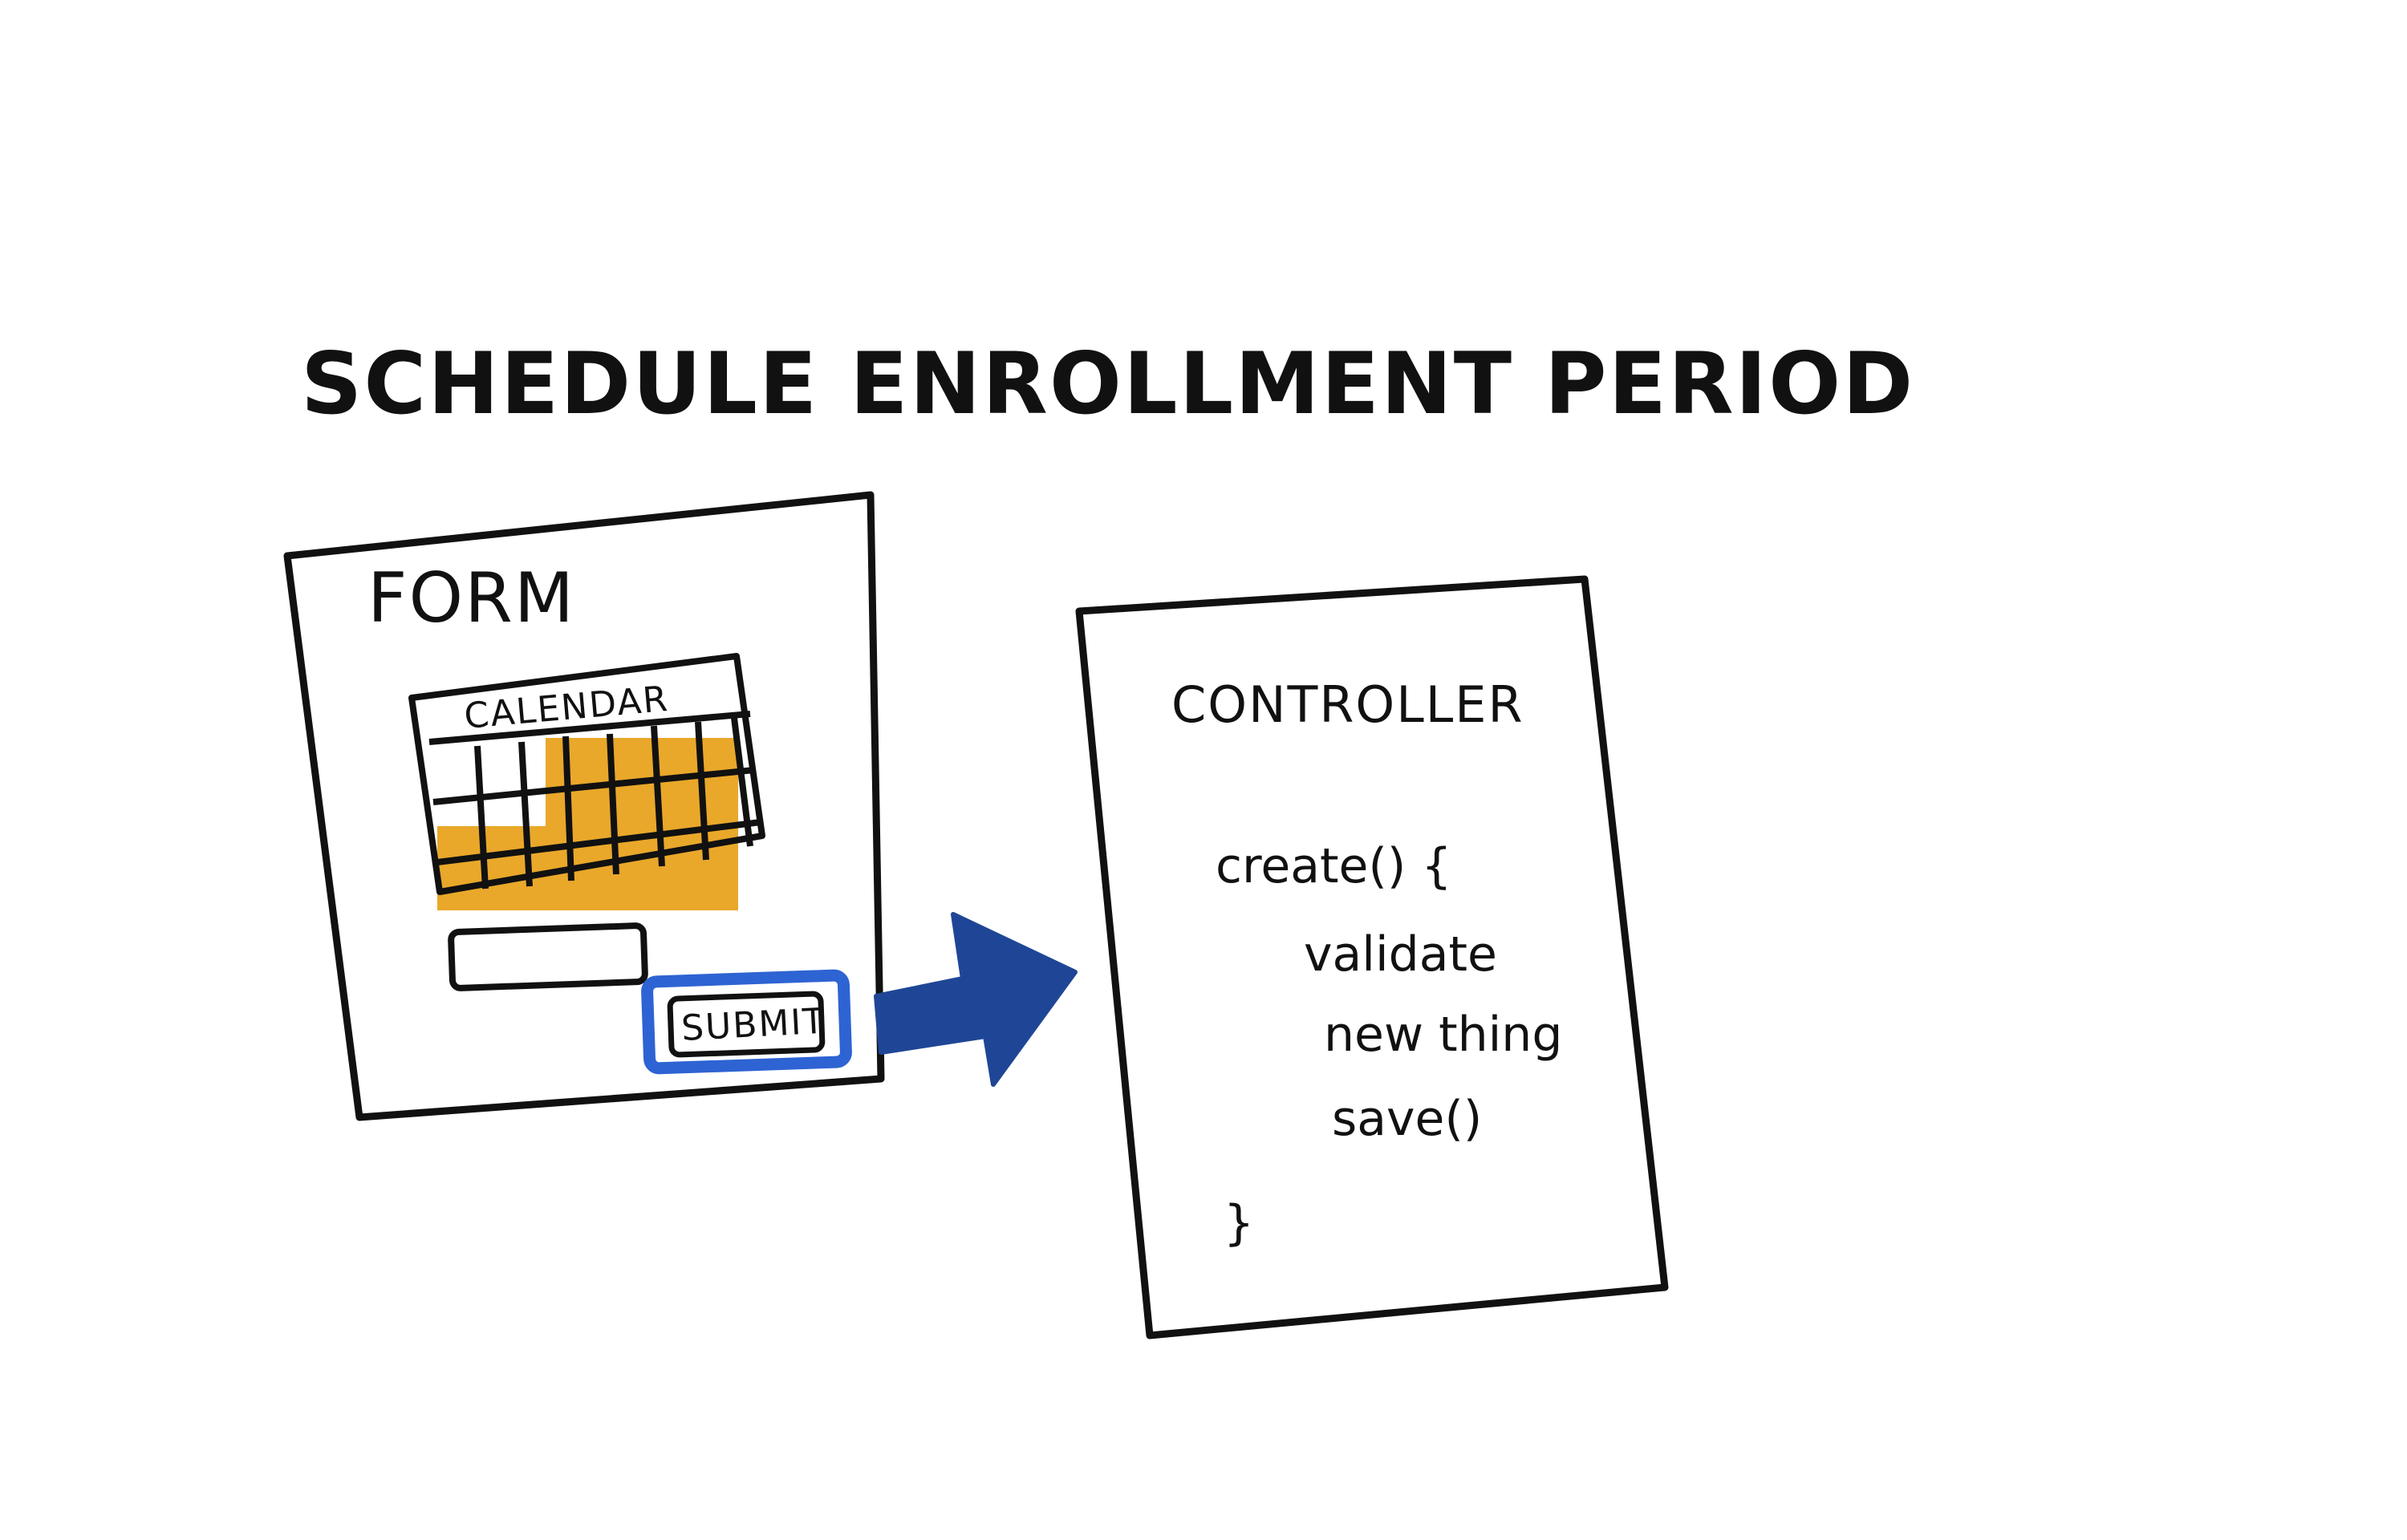 This screenshot has height=1540, width=2407. I want to click on controller-label: CONTROLLER, so click(1347, 704).